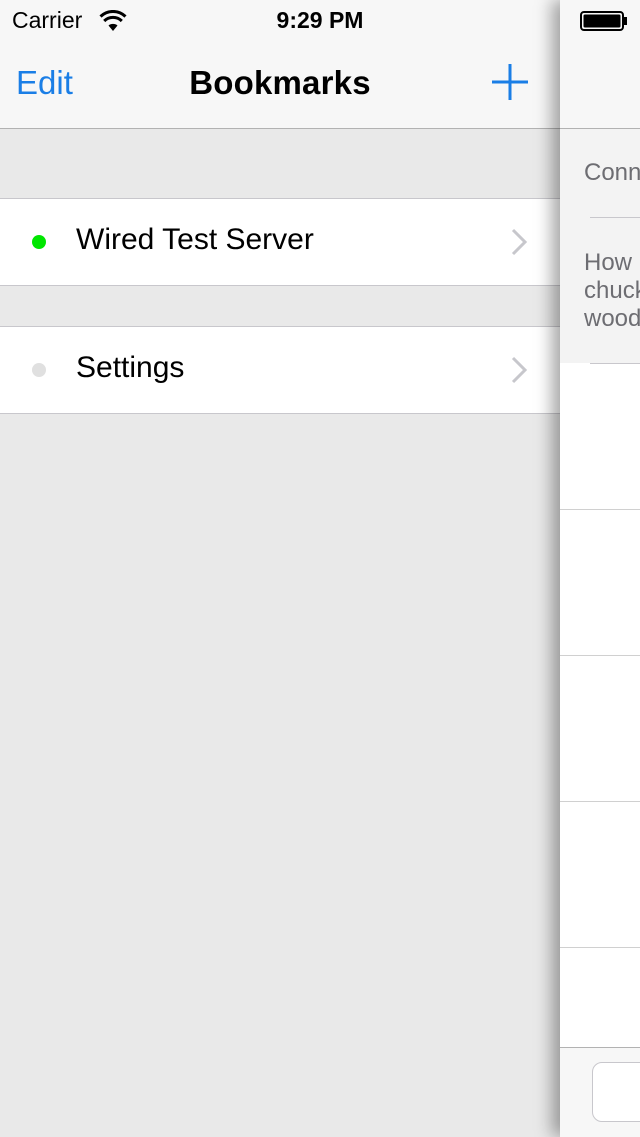 The image size is (640, 1137). Describe the element at coordinates (612, 290) in the screenshot. I see `detail-info-text: chuck` at that location.